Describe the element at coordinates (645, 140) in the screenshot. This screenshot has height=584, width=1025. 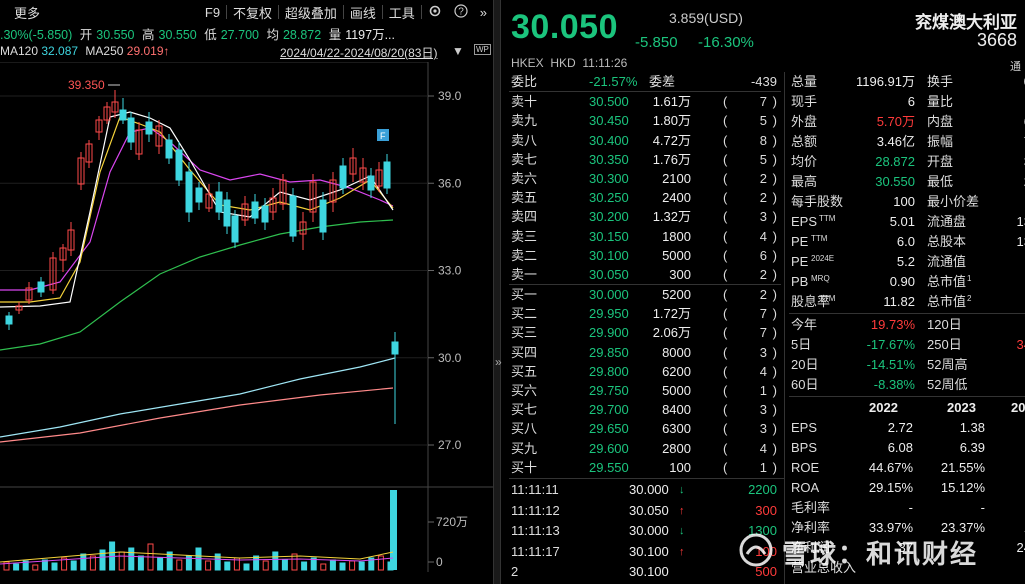
I see `ask-row: 卖八 30.400 4.72万 (8)` at that location.